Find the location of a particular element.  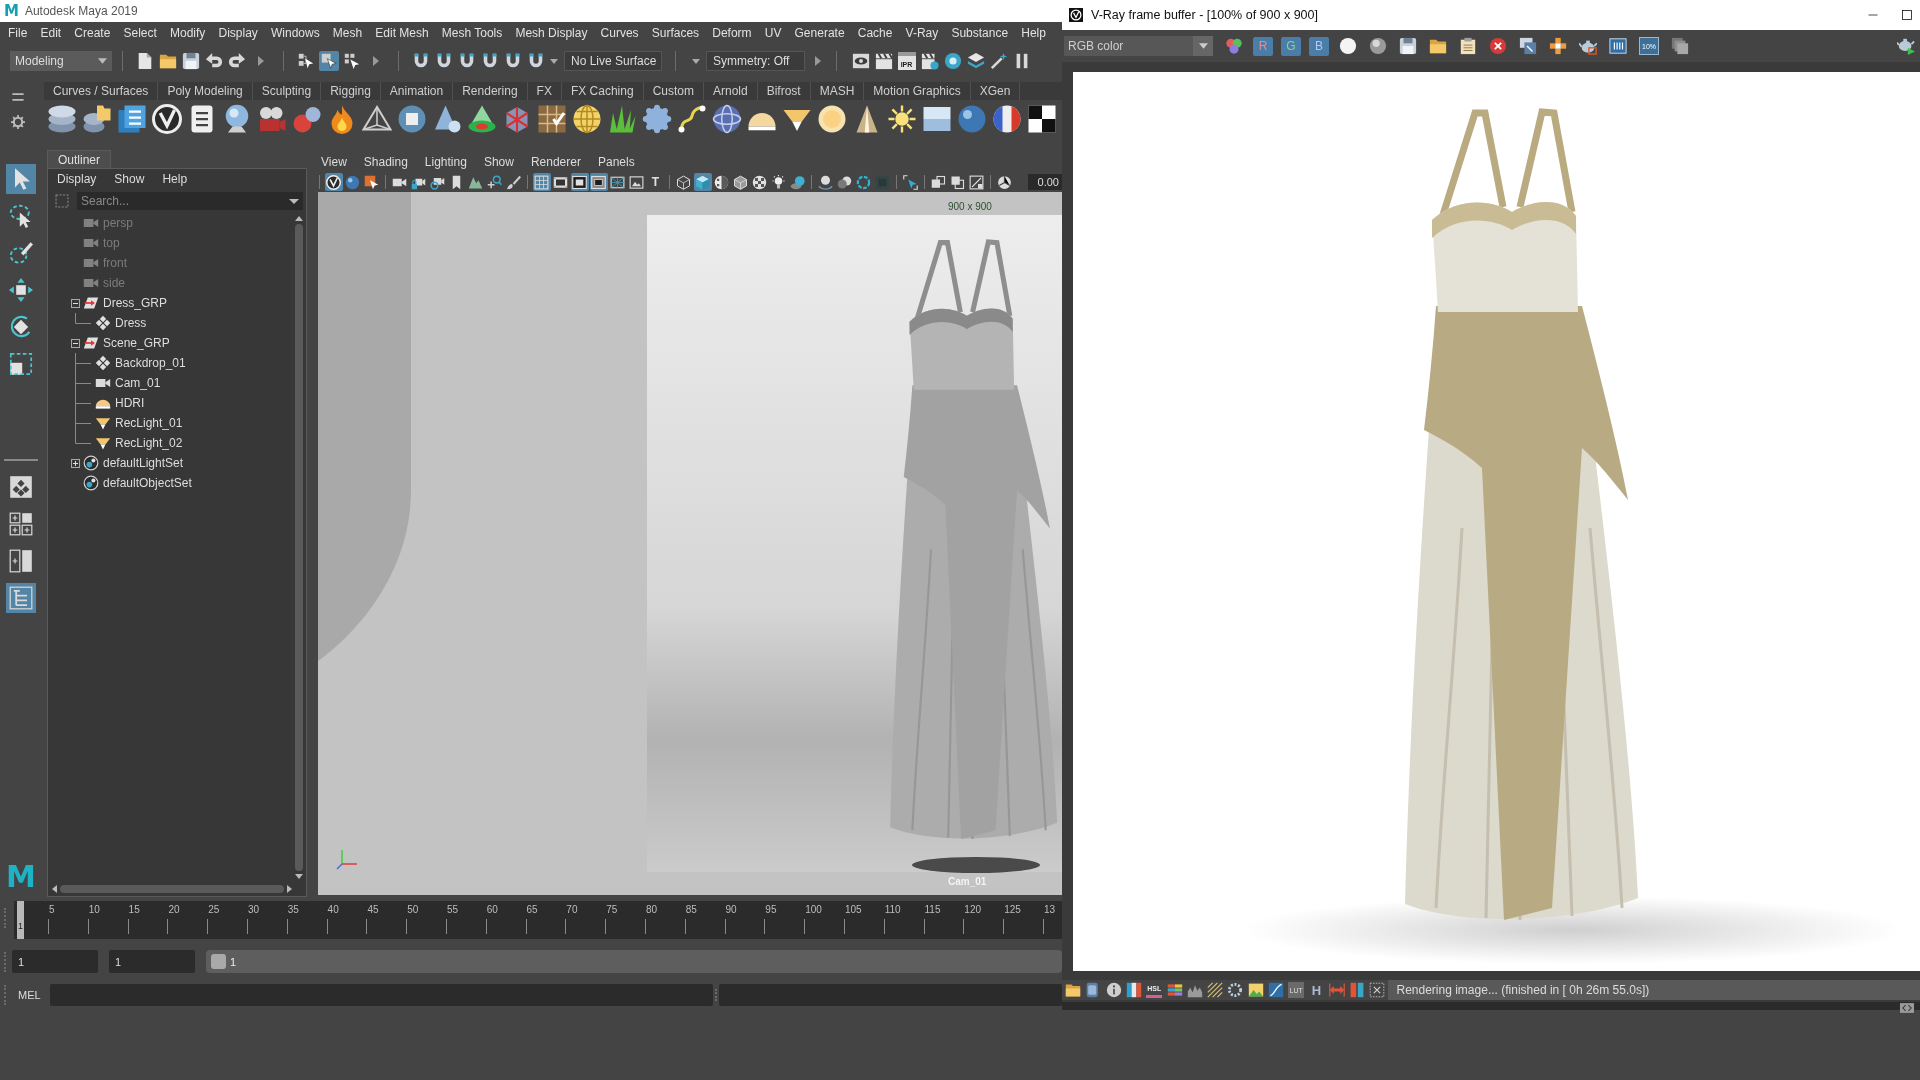

exposure-field: 0.00 is located at coordinates (1045, 182).